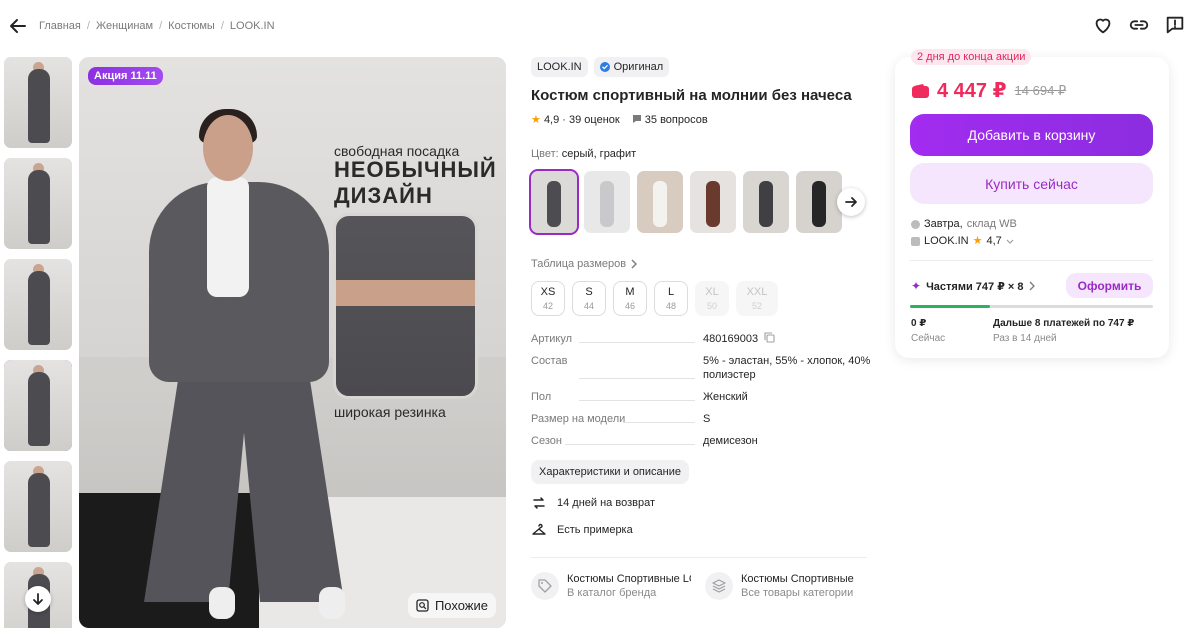  What do you see at coordinates (405, 306) in the screenshot?
I see `image-detail-inset` at bounding box center [405, 306].